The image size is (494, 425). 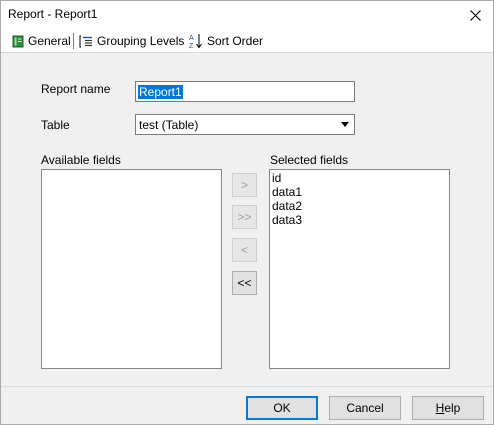 I want to click on svg-text: Z, so click(x=191, y=46).